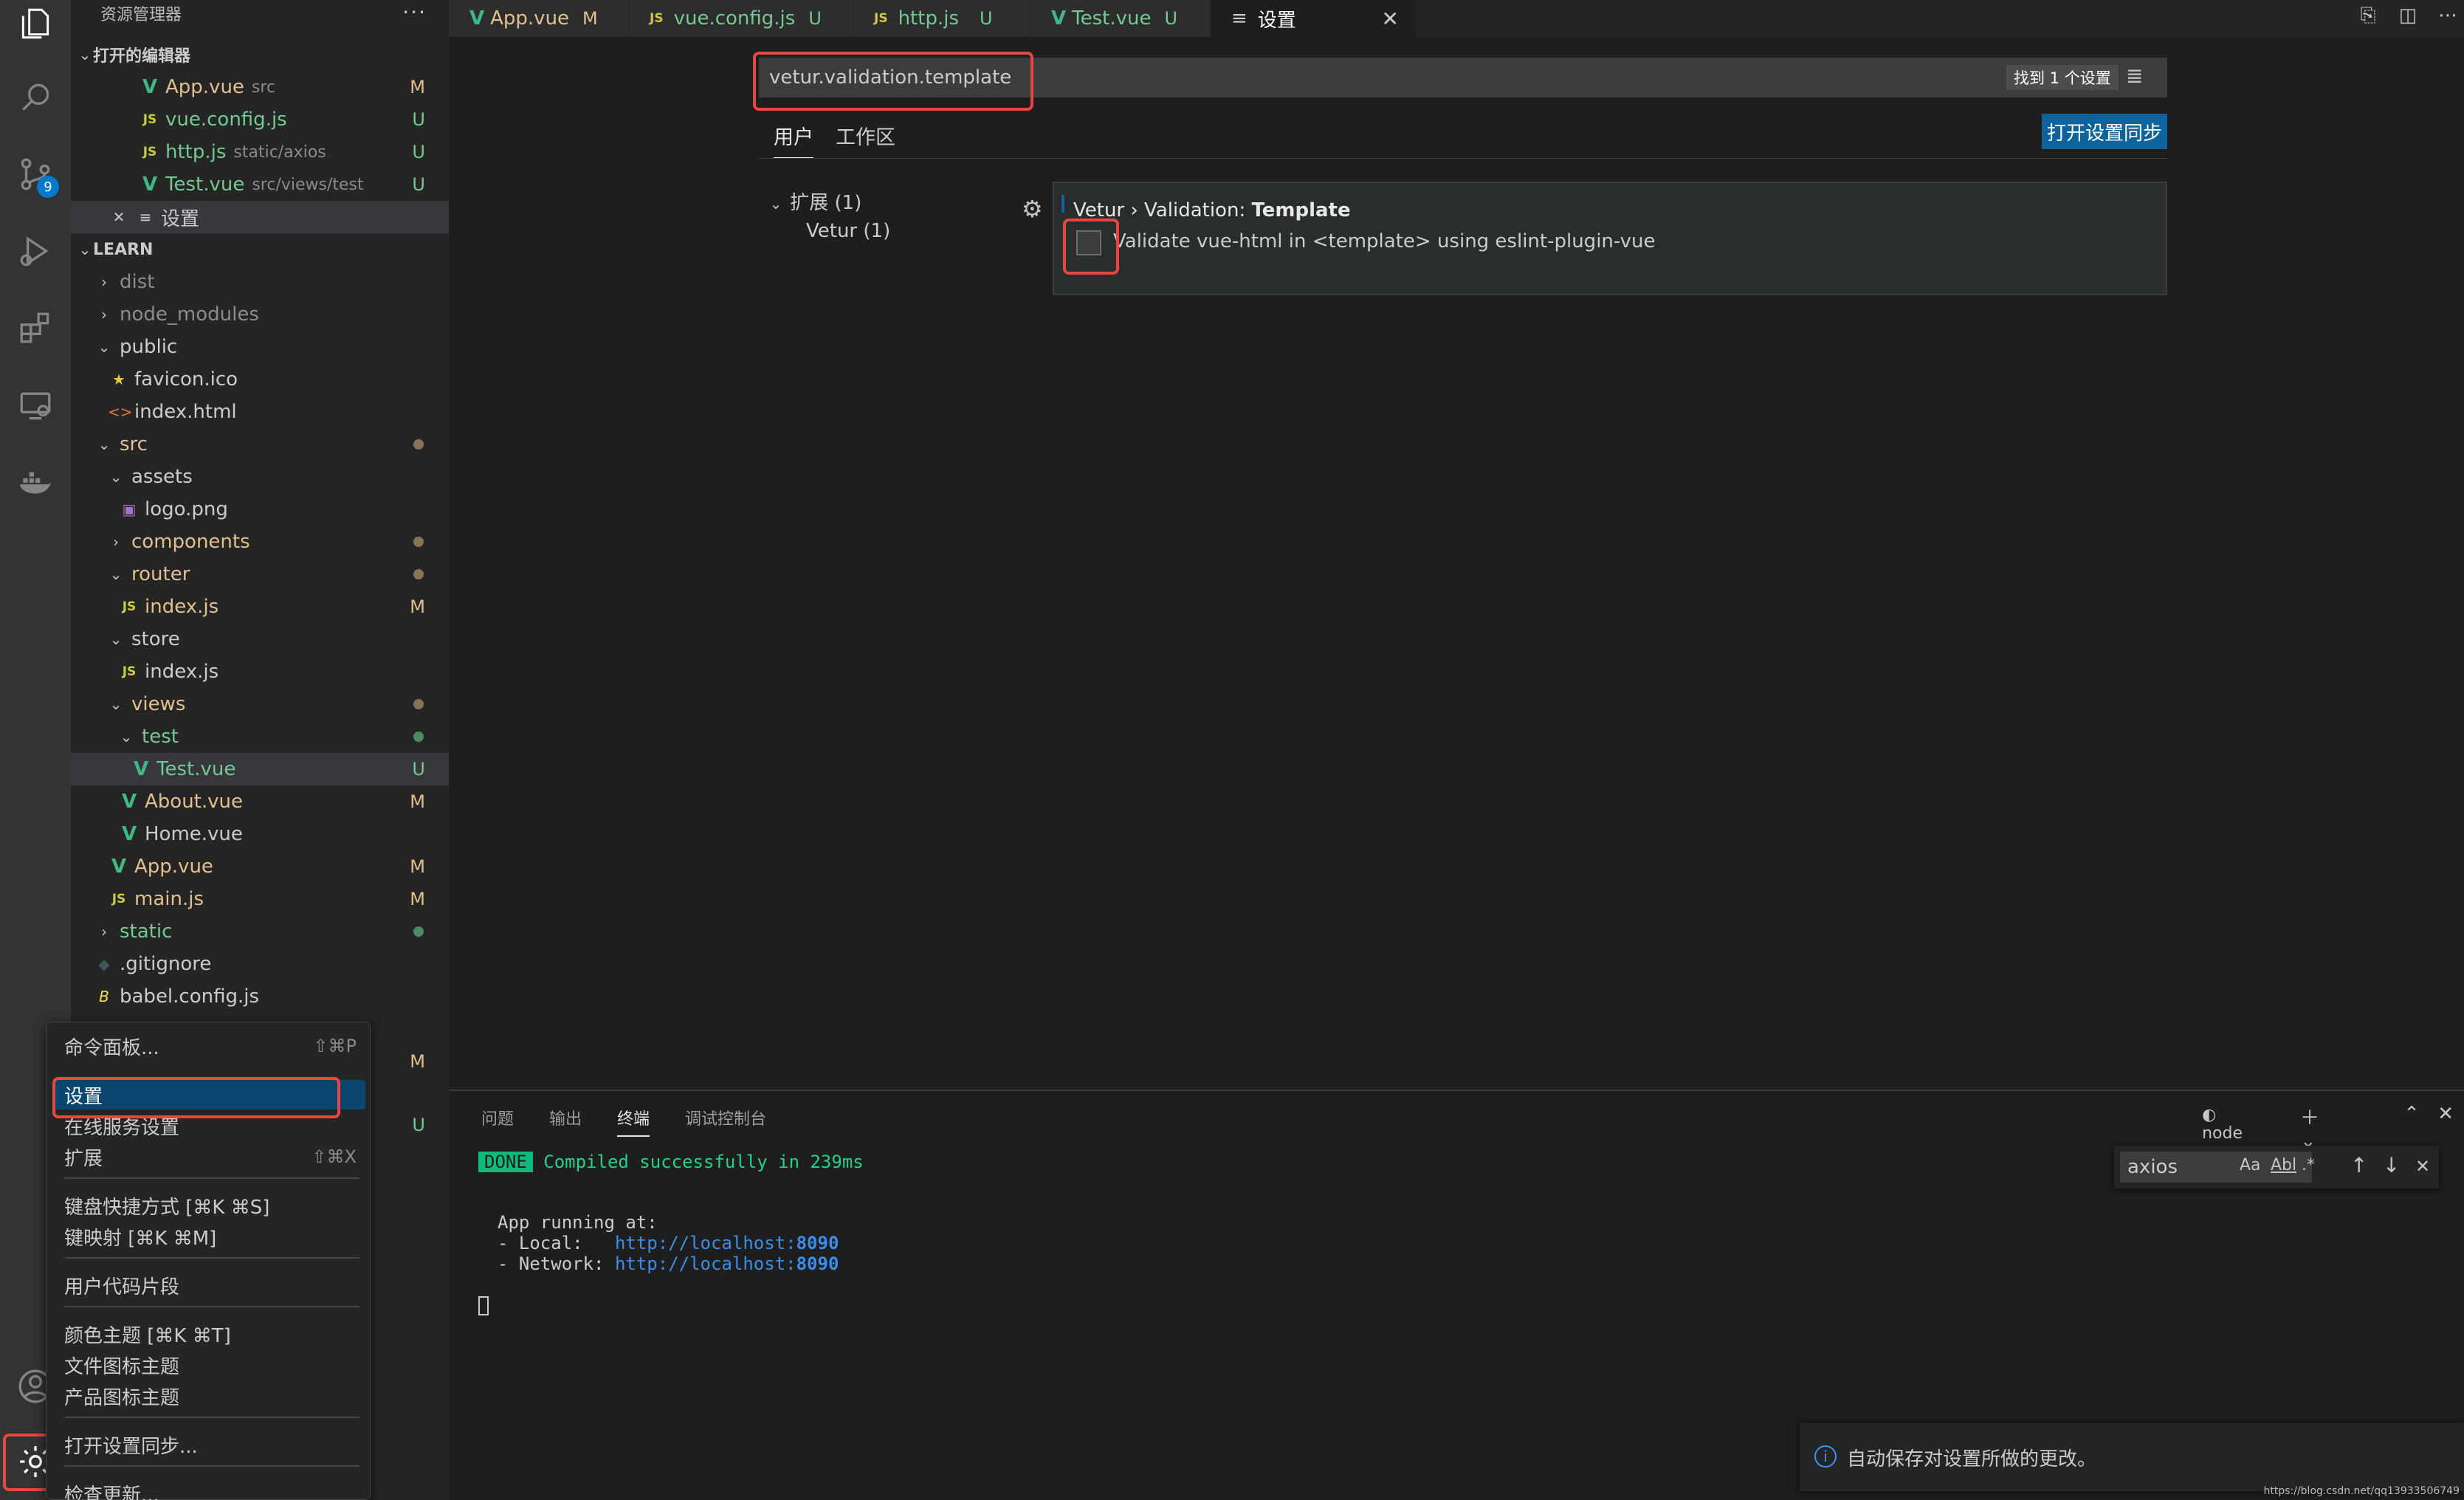 Image resolution: width=2464 pixels, height=1500 pixels. I want to click on terminal-line: - Network: http://localhost:8090, so click(668, 1263).